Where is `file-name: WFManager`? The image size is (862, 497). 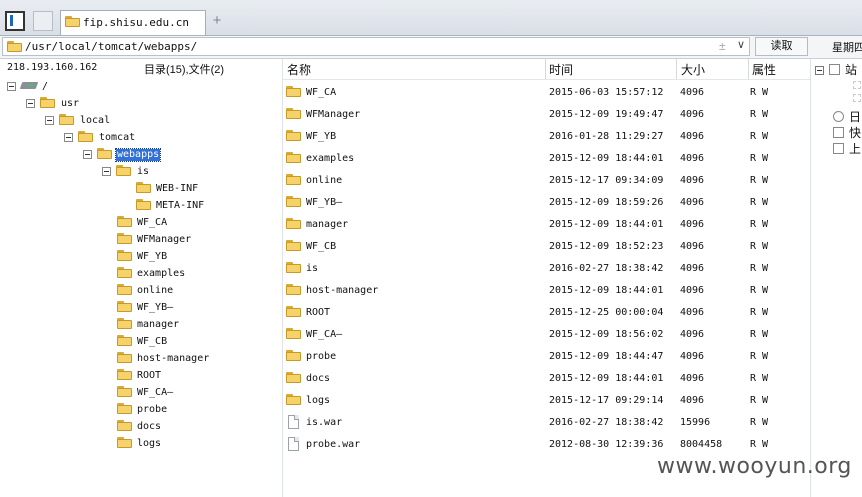 file-name: WFManager is located at coordinates (333, 114).